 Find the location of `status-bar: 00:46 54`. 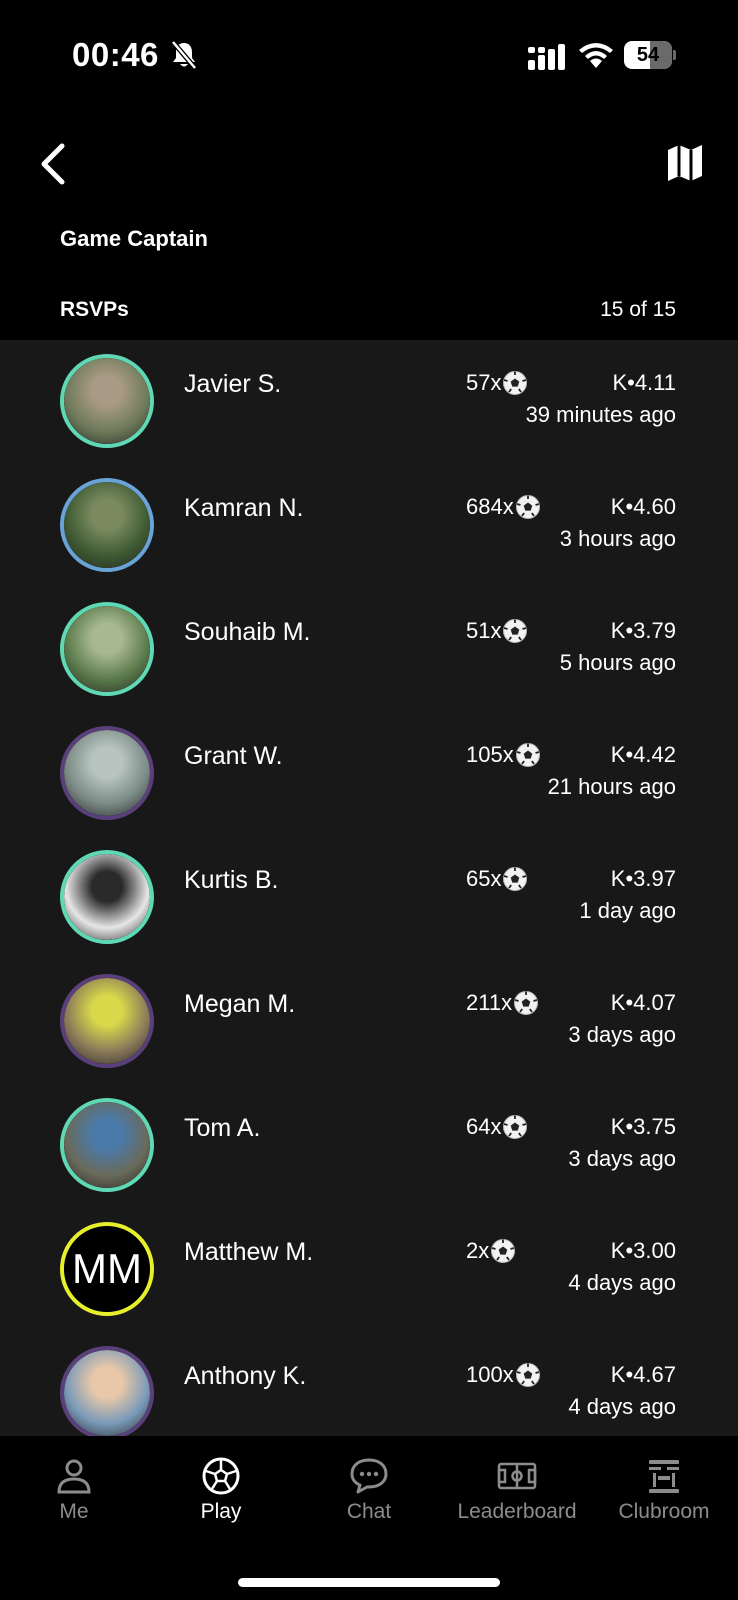

status-bar: 00:46 54 is located at coordinates (369, 55).